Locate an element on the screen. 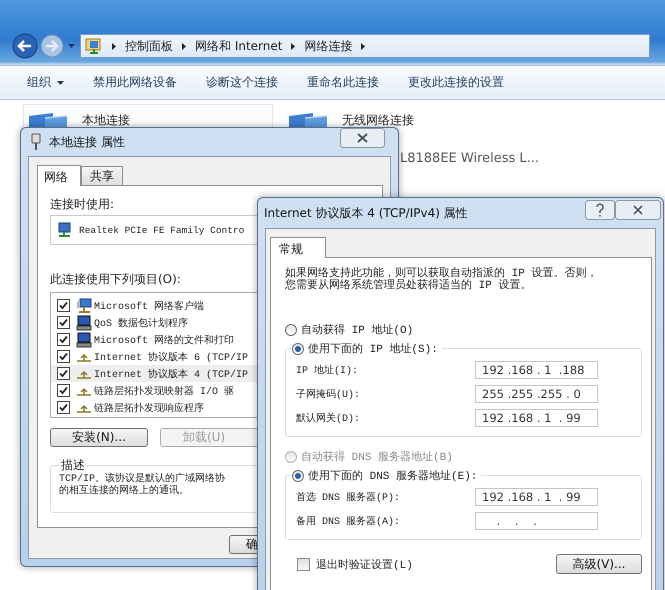 The width and height of the screenshot is (665, 590). back-icon is located at coordinates (25, 46).